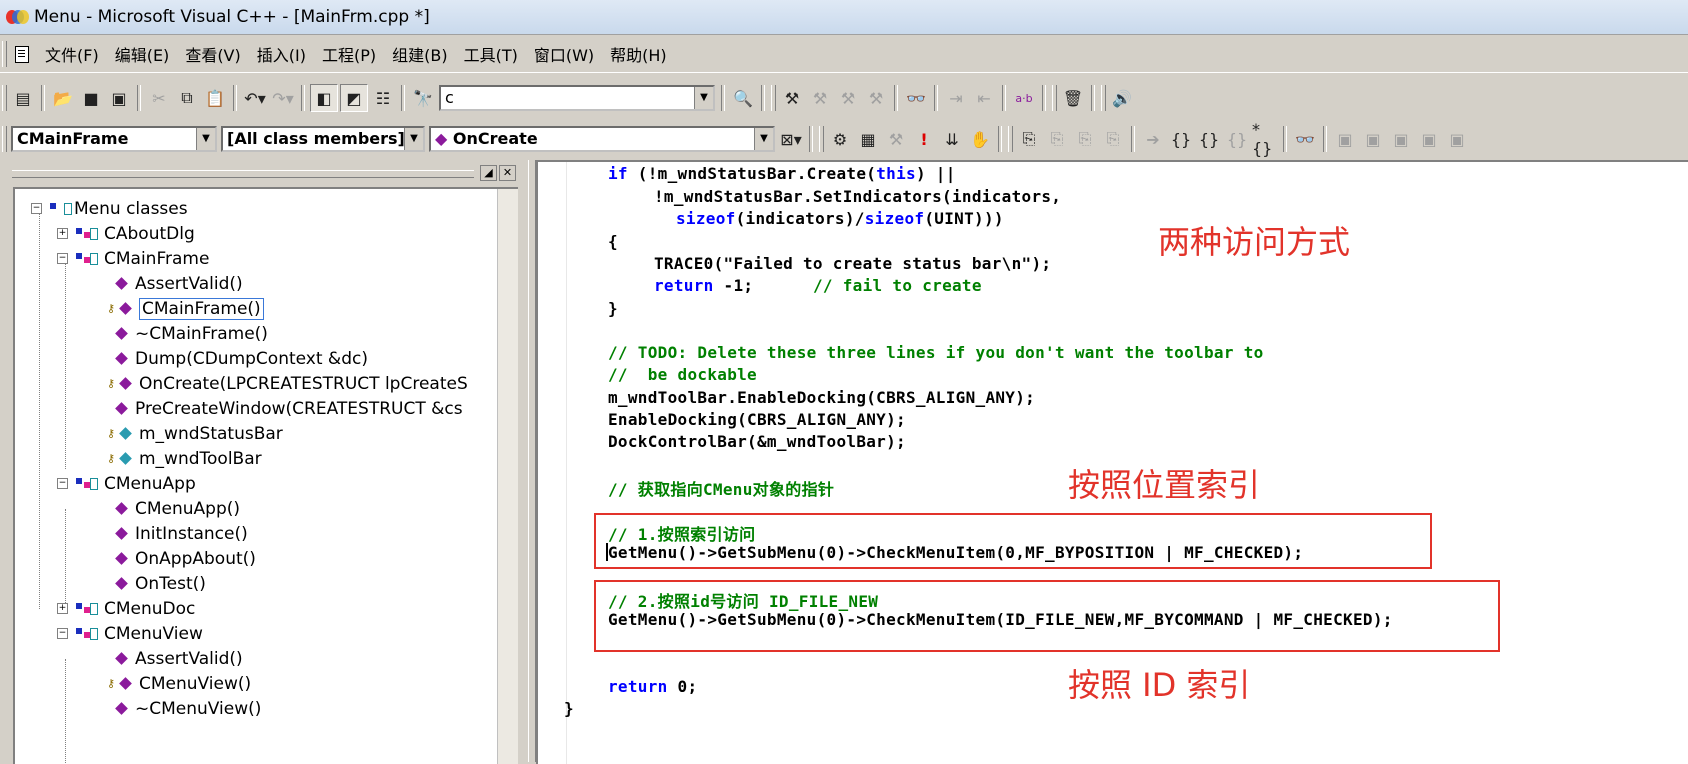 This screenshot has width=1688, height=764. Describe the element at coordinates (212, 54) in the screenshot. I see `menu-view: 查看(V)` at that location.